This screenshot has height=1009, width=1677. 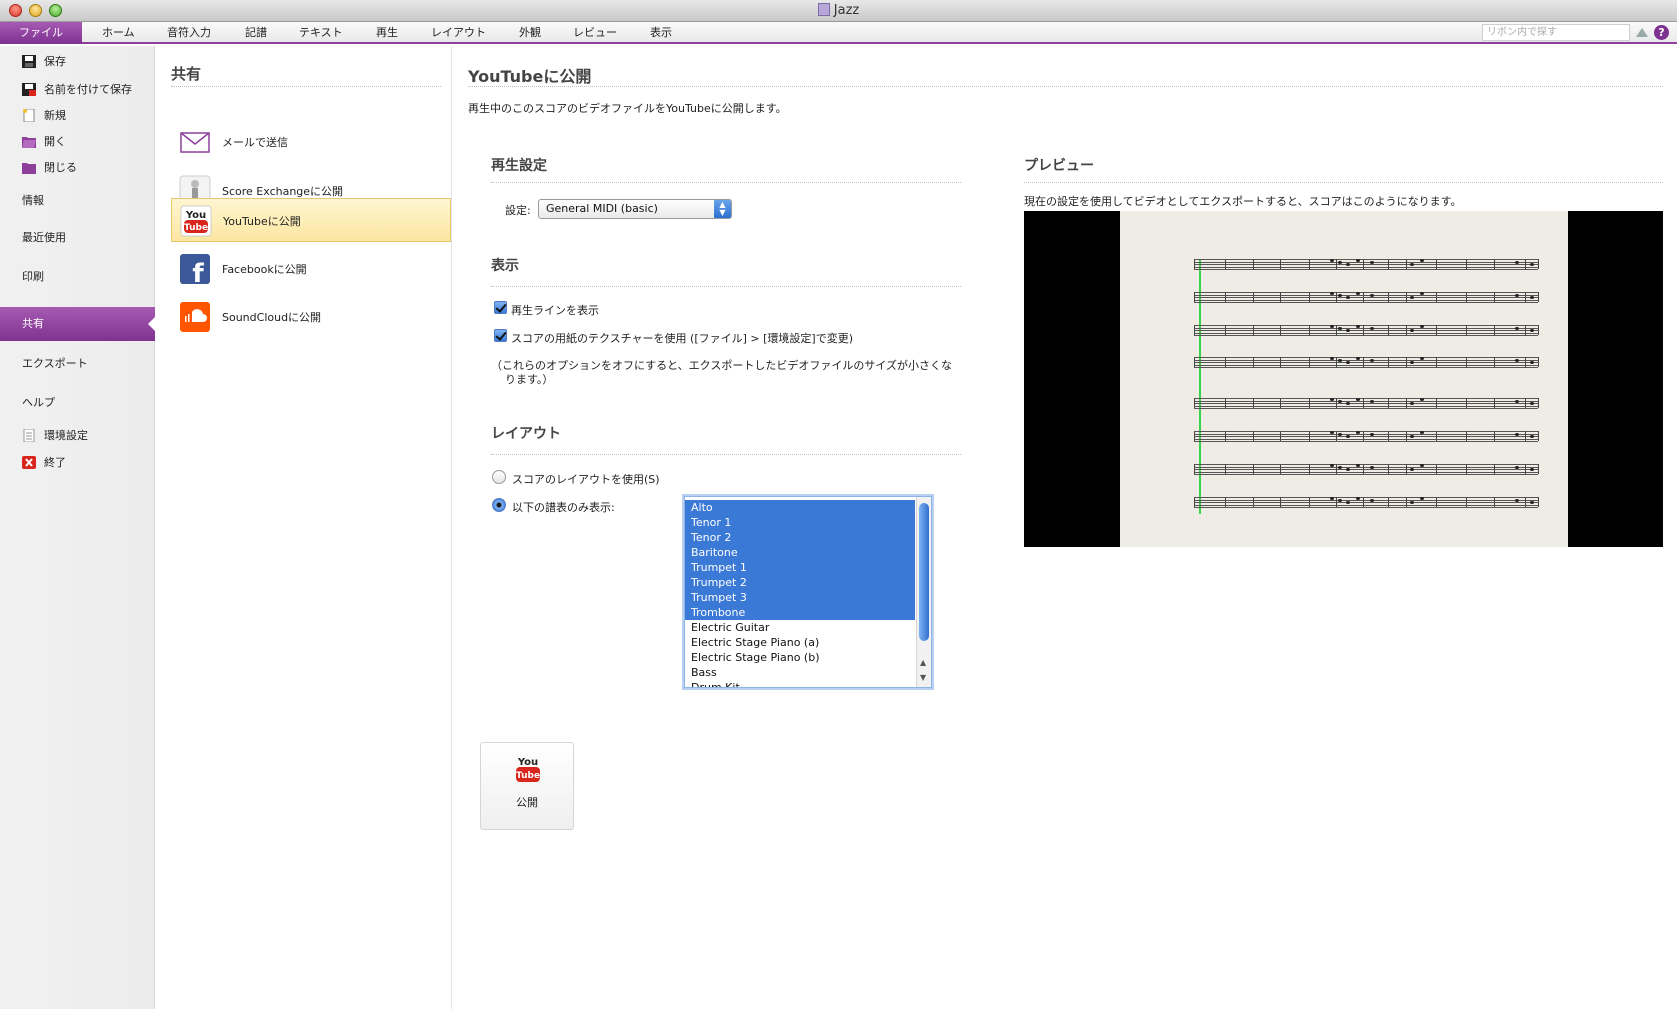 I want to click on staff-list-item: Trombone, so click(x=800, y=612).